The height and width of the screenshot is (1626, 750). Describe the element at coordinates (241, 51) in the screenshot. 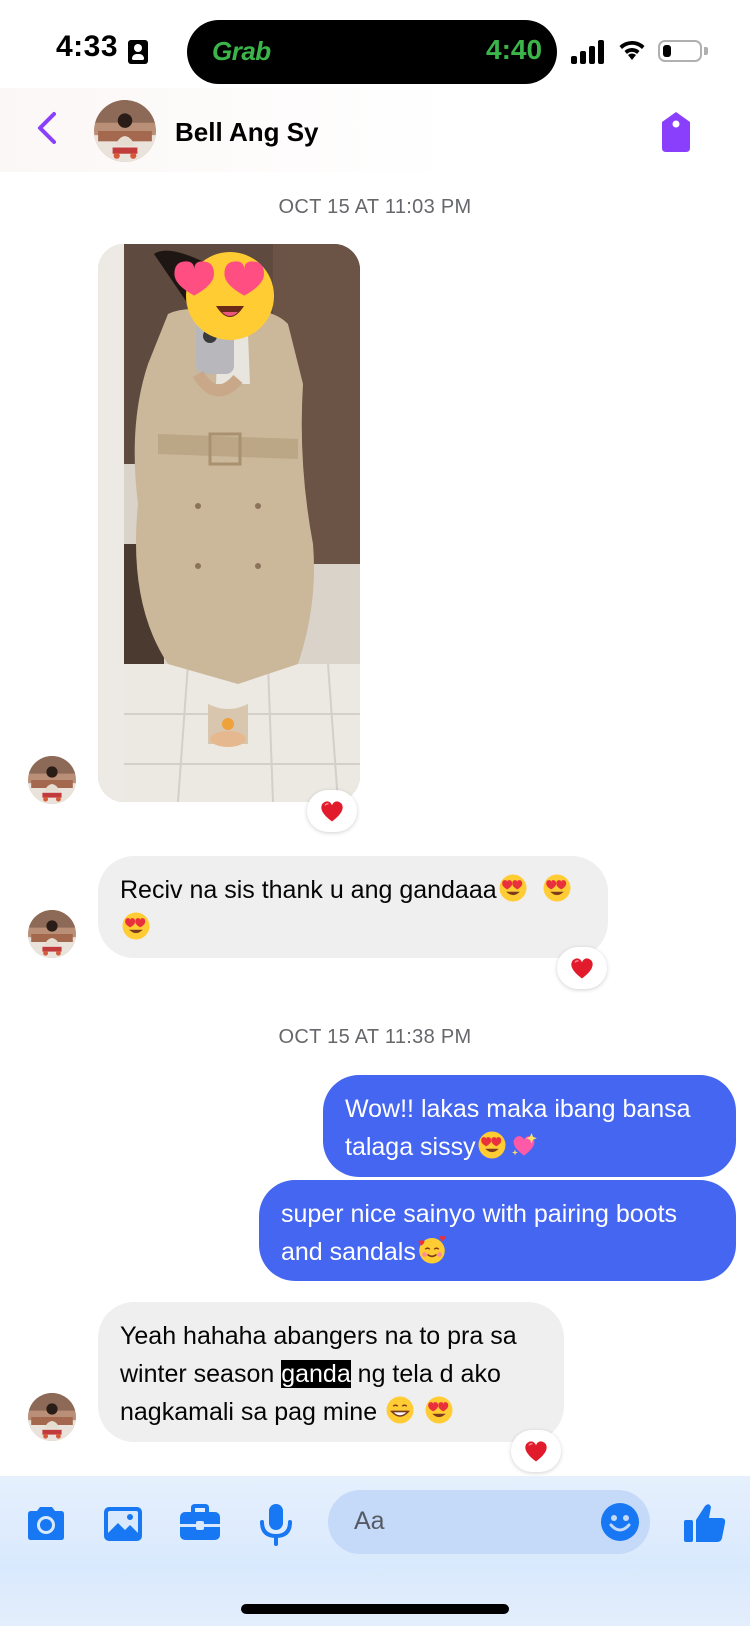

I see `grab-logo: Grab` at that location.